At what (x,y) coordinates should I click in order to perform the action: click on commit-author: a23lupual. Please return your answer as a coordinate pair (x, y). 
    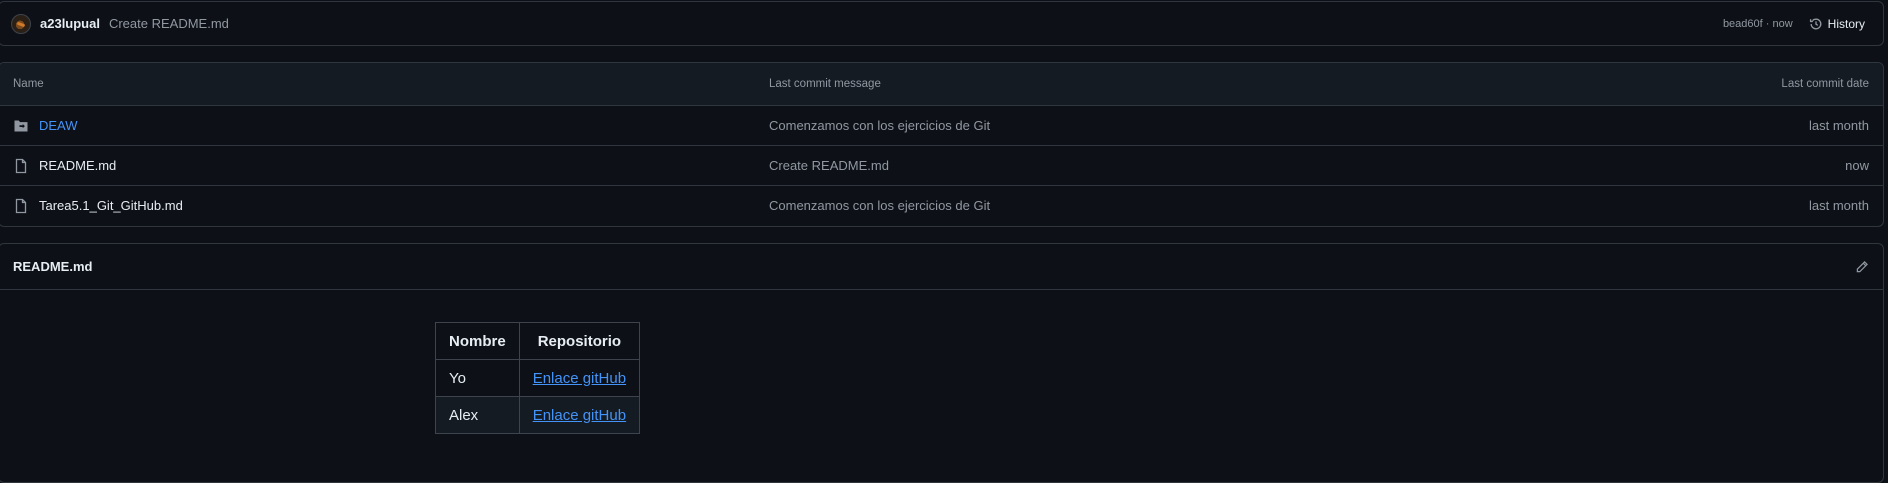
    Looking at the image, I should click on (70, 23).